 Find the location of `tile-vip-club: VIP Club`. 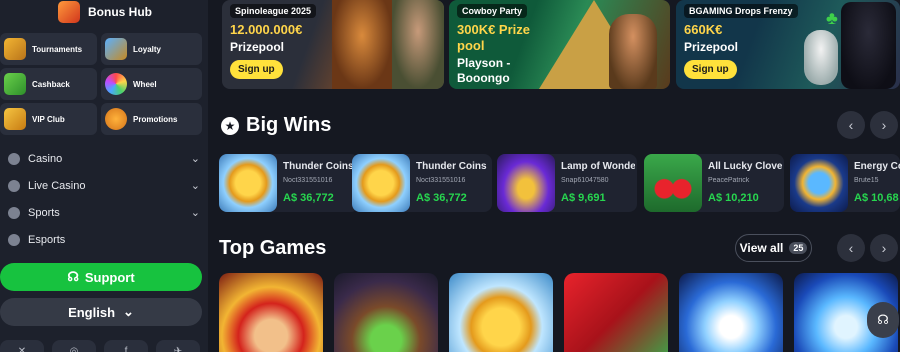

tile-vip-club: VIP Club is located at coordinates (48, 119).